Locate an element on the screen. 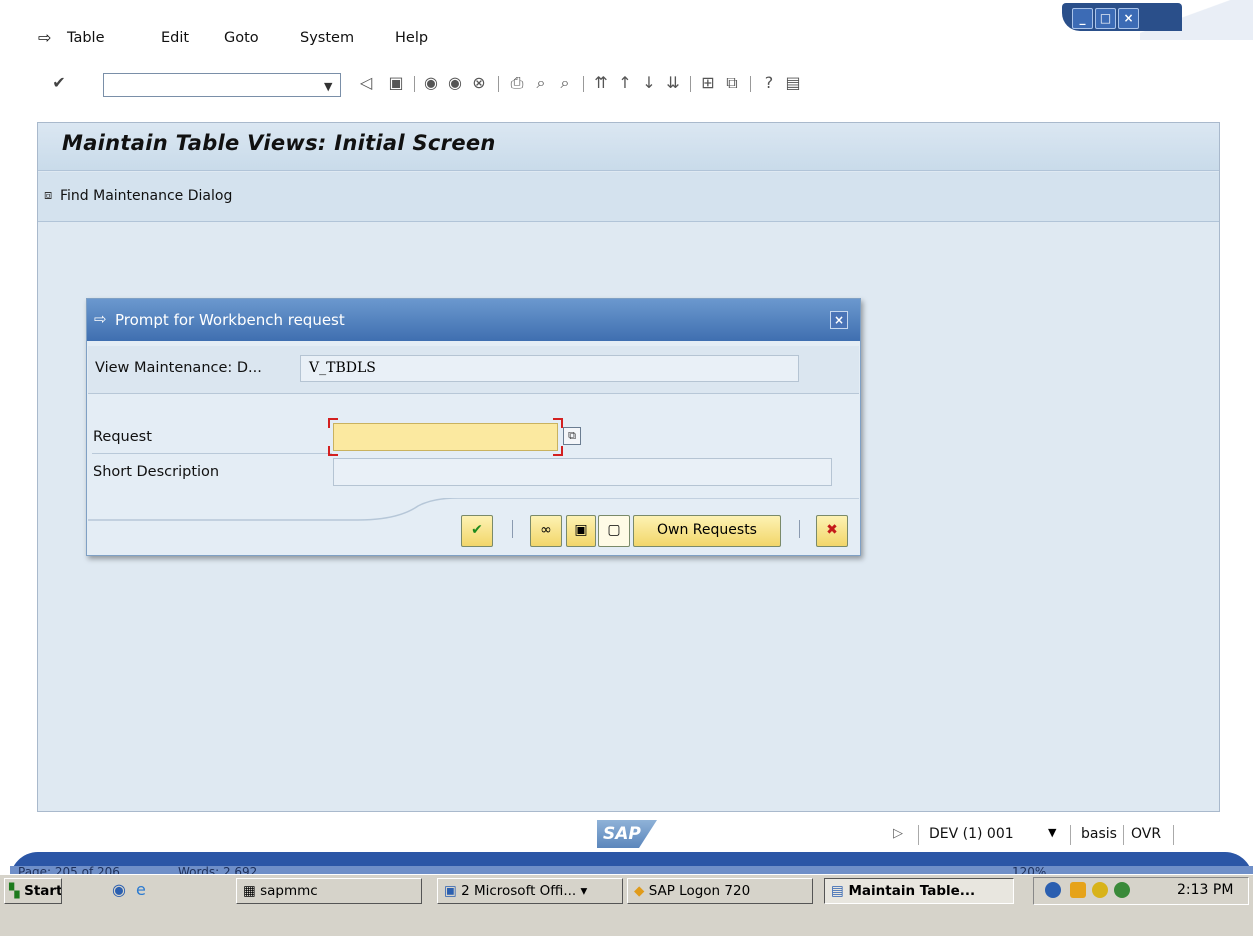 Image resolution: width=1253 pixels, height=936 pixels. view-name-field: V_TBDLS is located at coordinates (549, 368).